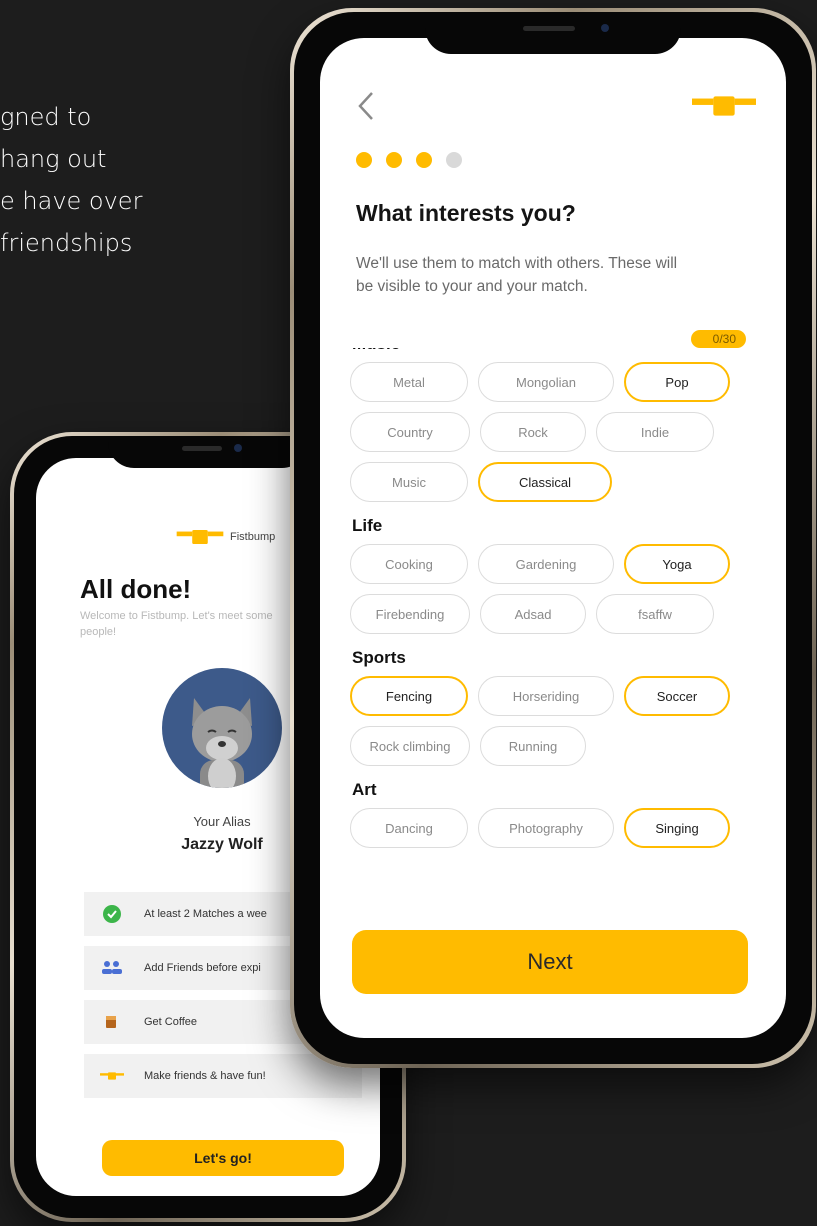  What do you see at coordinates (112, 1022) in the screenshot?
I see `coffee-cup-icon` at bounding box center [112, 1022].